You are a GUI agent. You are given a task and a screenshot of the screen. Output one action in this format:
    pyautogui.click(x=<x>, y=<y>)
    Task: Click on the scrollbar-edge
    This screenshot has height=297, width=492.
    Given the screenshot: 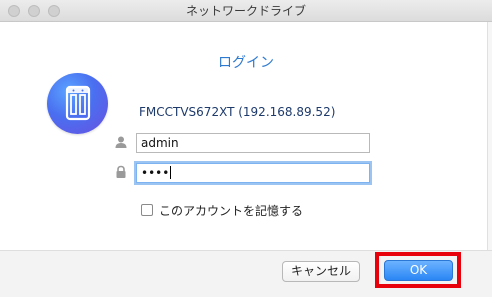 What is the action you would take?
    pyautogui.click(x=489, y=136)
    